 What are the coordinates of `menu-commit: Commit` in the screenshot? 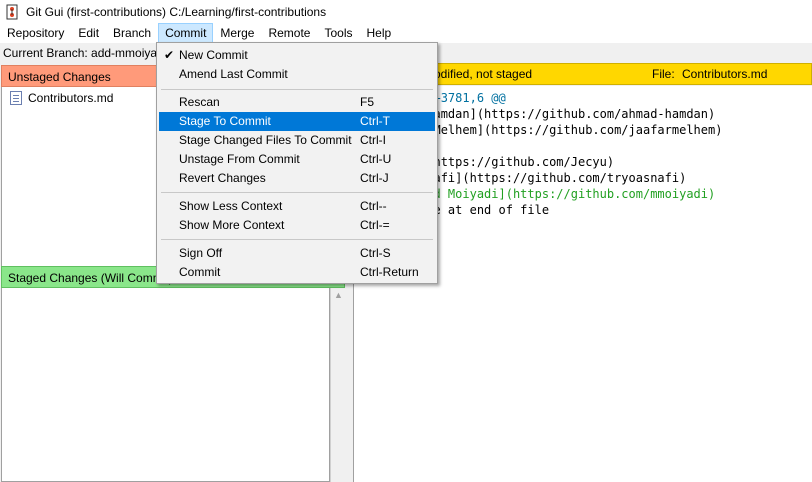 It's located at (186, 33).